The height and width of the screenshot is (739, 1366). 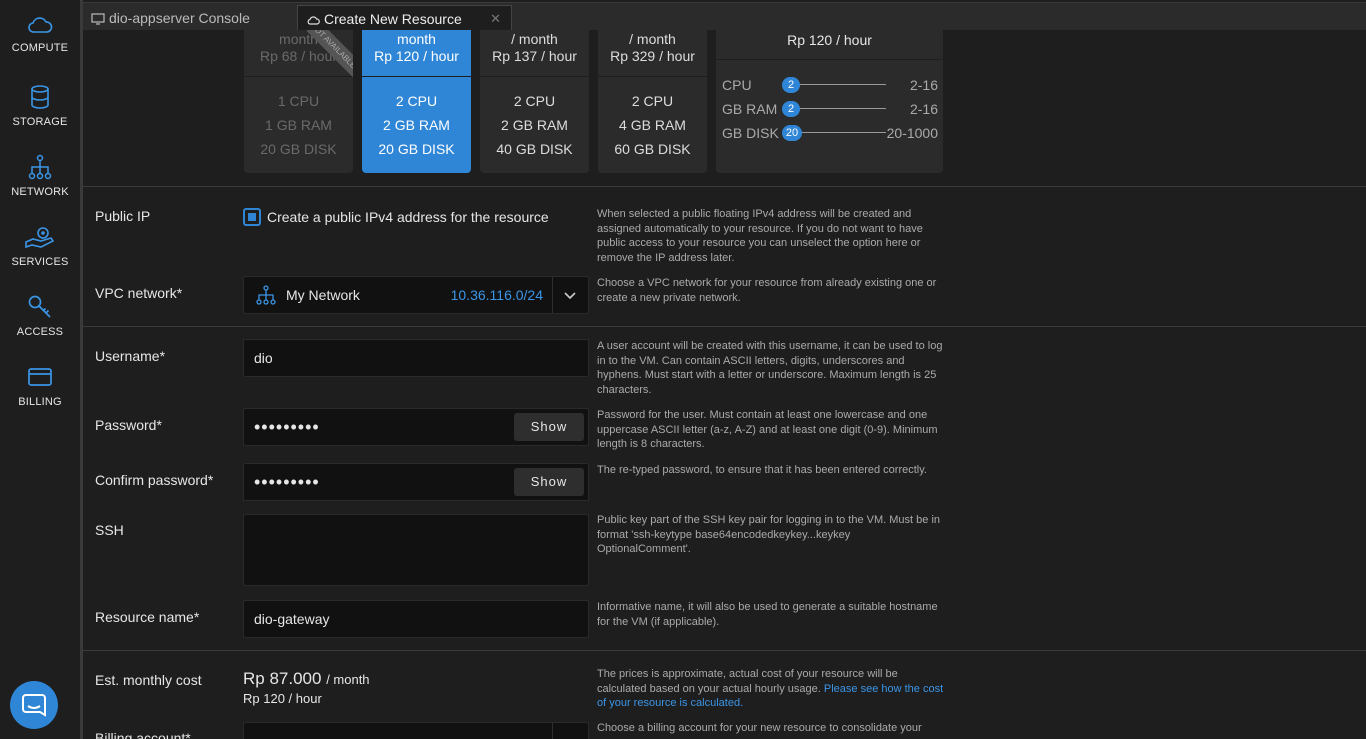 What do you see at coordinates (652, 125) in the screenshot?
I see `plan-ram: 4 GB RAM` at bounding box center [652, 125].